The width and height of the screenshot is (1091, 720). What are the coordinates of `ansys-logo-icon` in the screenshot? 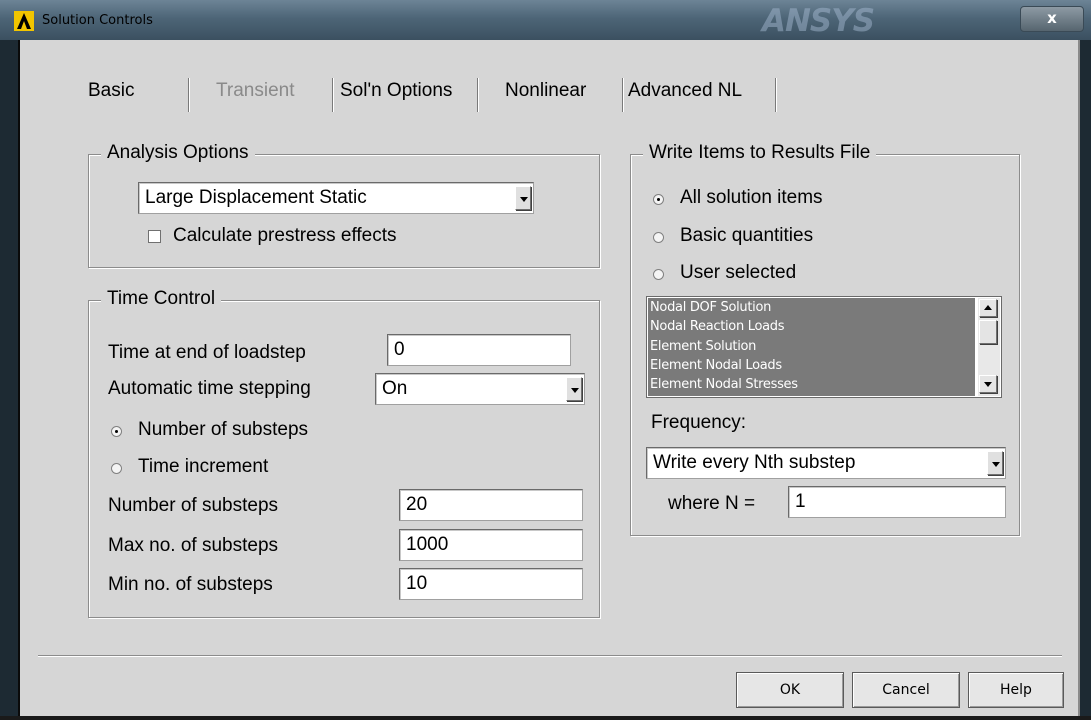 It's located at (24, 21).